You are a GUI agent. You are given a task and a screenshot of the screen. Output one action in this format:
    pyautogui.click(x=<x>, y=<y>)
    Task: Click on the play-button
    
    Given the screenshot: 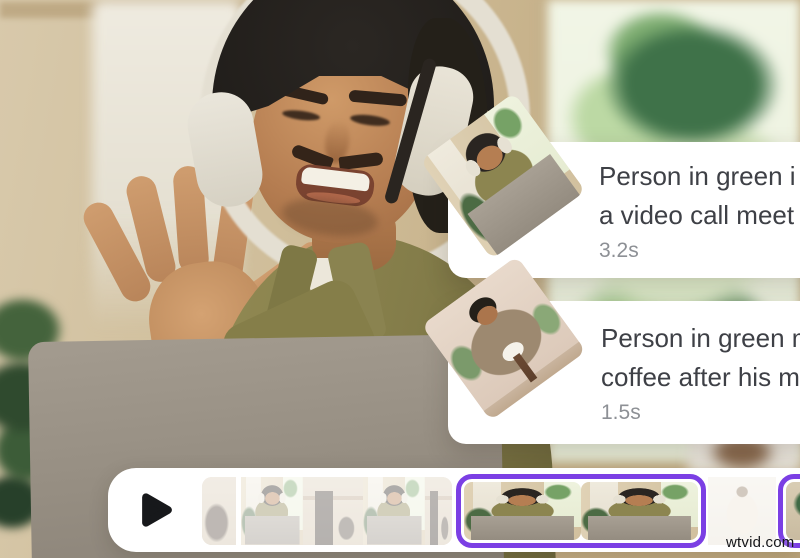 What is the action you would take?
    pyautogui.click(x=157, y=510)
    